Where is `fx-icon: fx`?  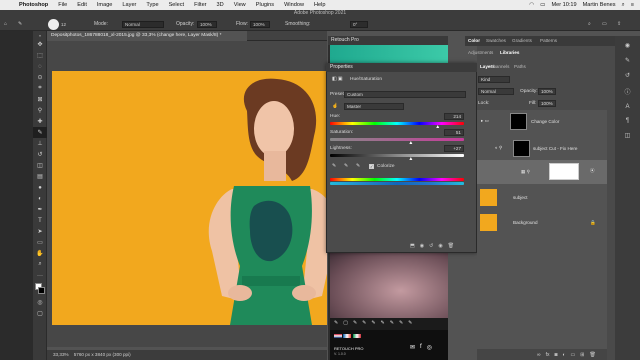
fx-icon: fx is located at coordinates (548, 355).